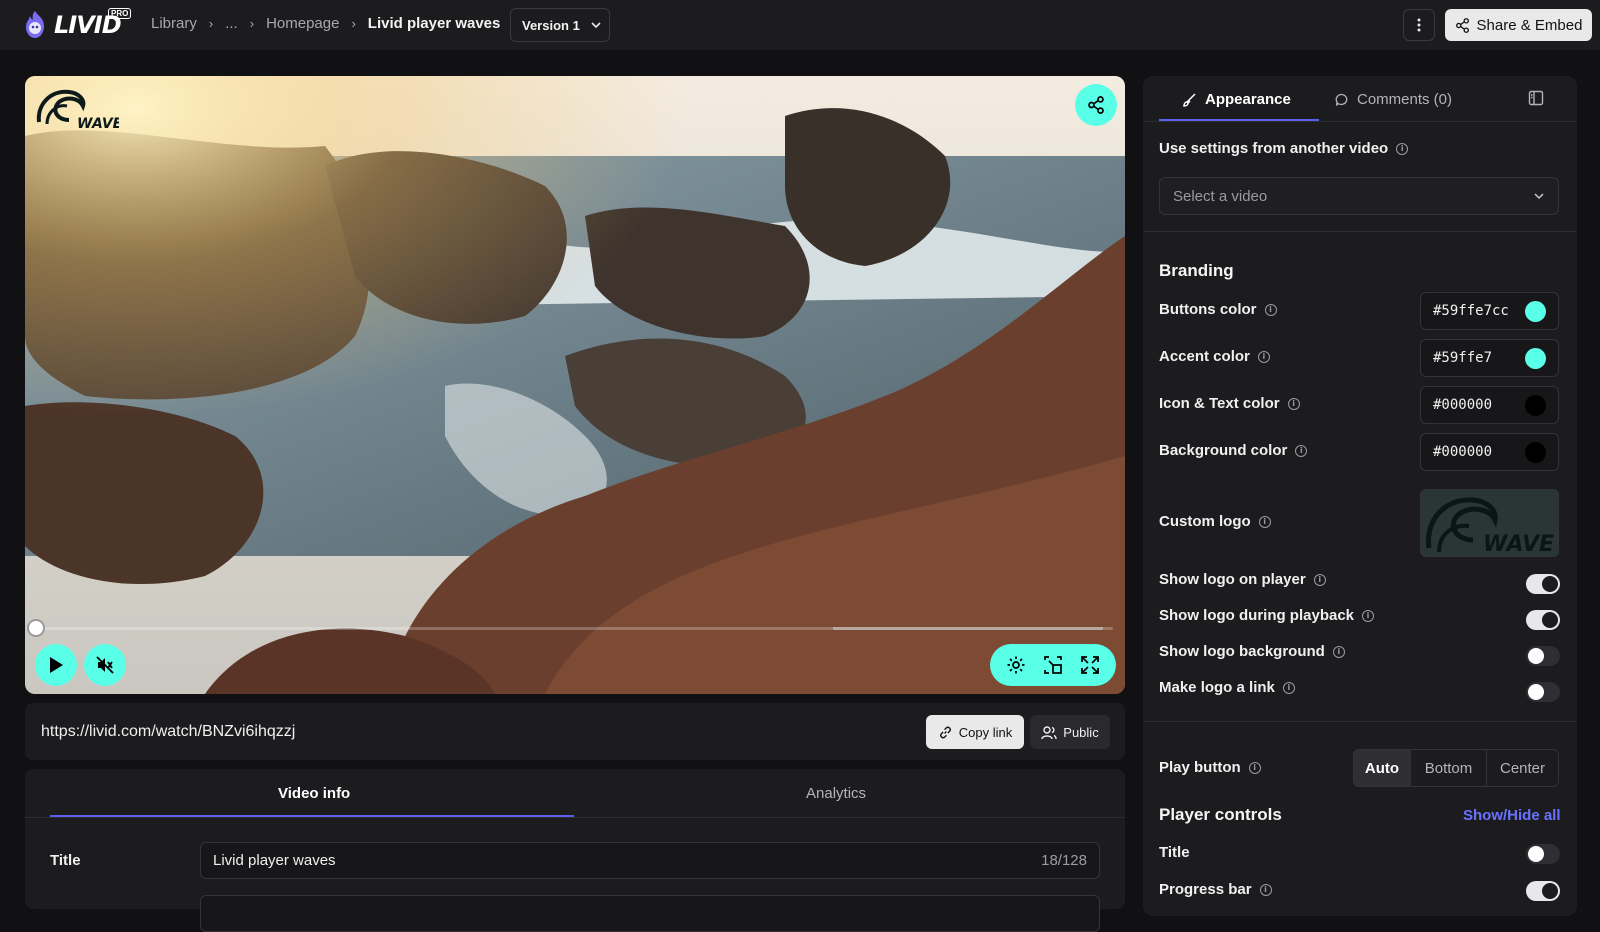 The width and height of the screenshot is (1600, 932). Describe the element at coordinates (1090, 665) in the screenshot. I see `fullscreen-icon` at that location.